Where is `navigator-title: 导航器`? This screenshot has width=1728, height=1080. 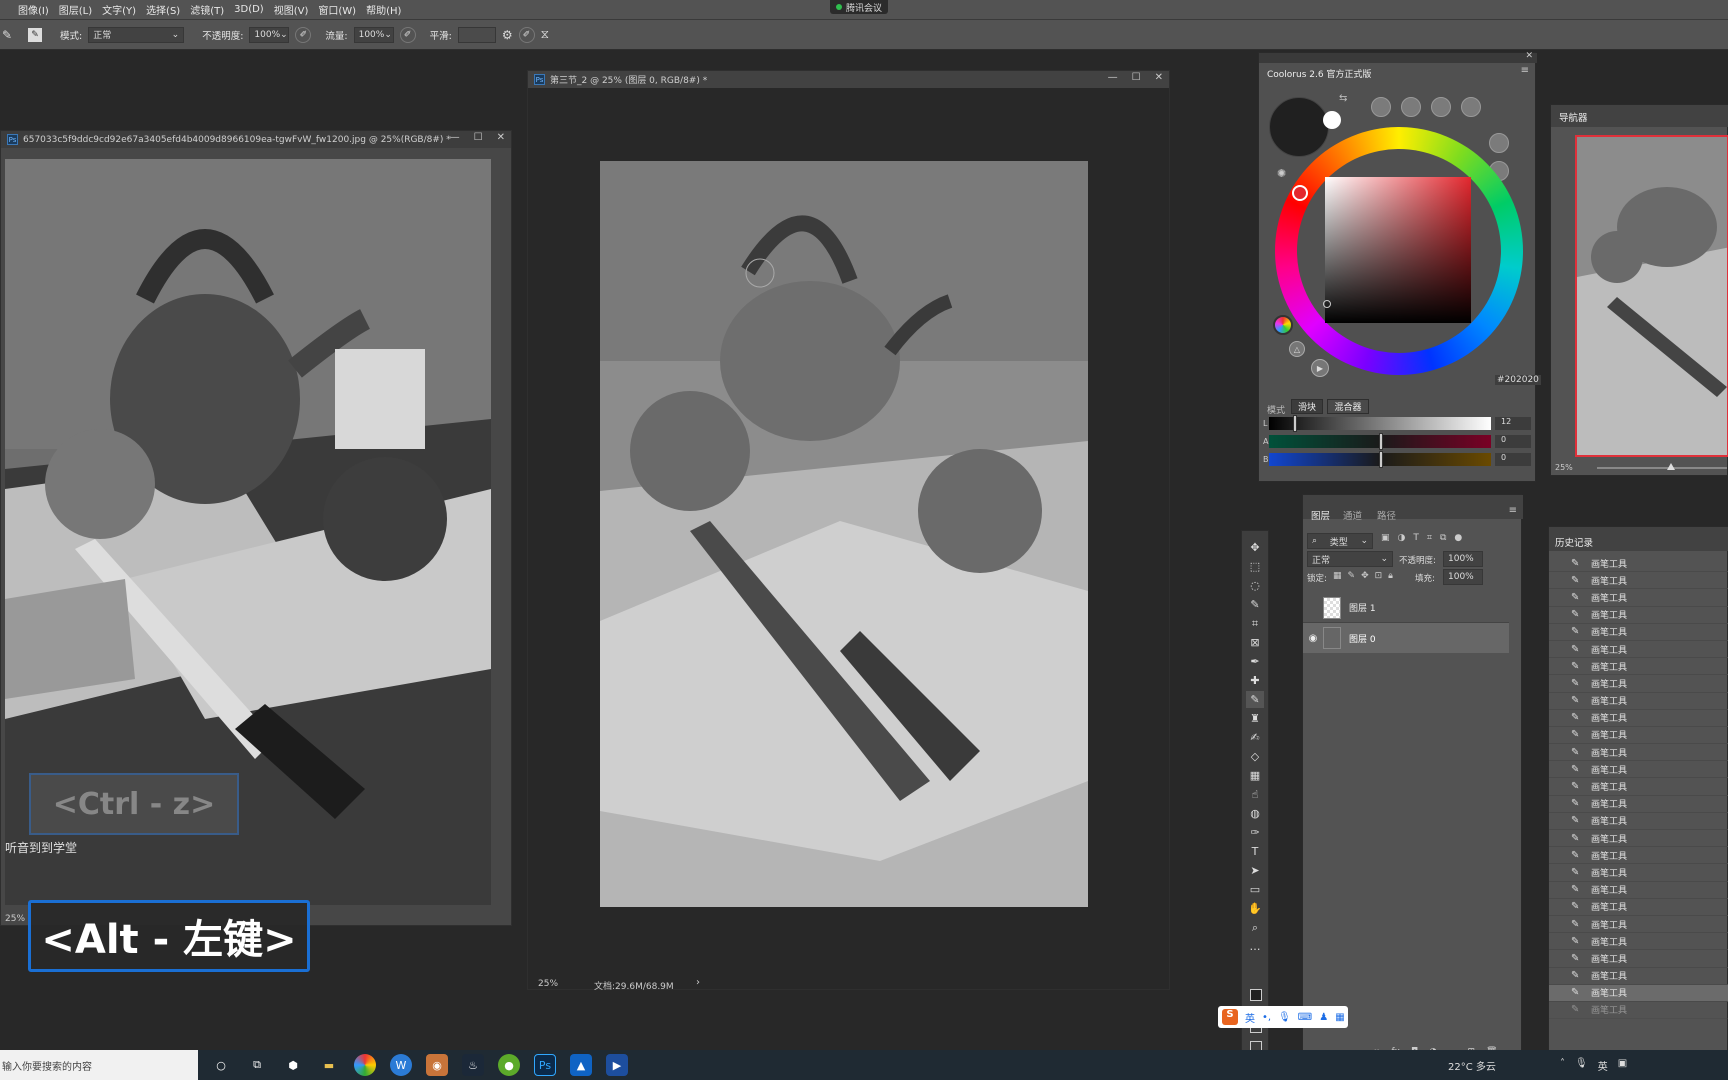
navigator-title: 导航器 is located at coordinates (1573, 117).